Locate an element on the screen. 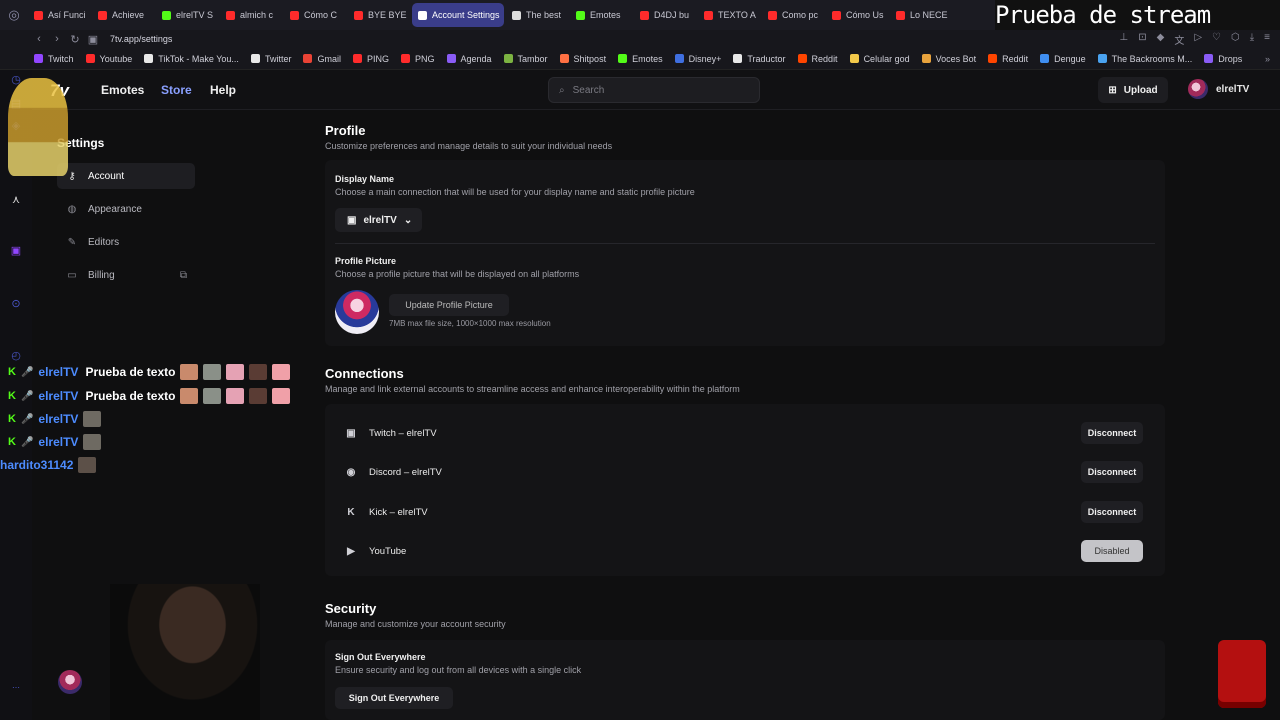  bookmark-item: Emotes is located at coordinates (640, 59).